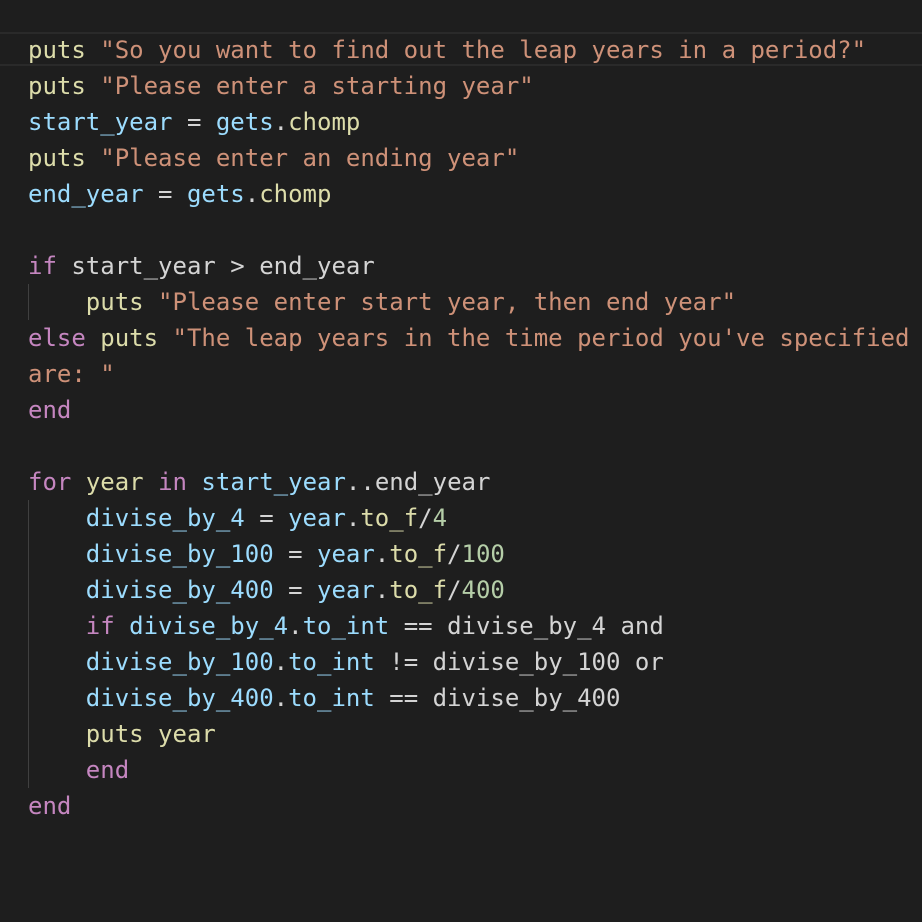 This screenshot has height=922, width=922. I want to click on code-line: divise_by_400 = year.to_f/400, so click(468, 590).